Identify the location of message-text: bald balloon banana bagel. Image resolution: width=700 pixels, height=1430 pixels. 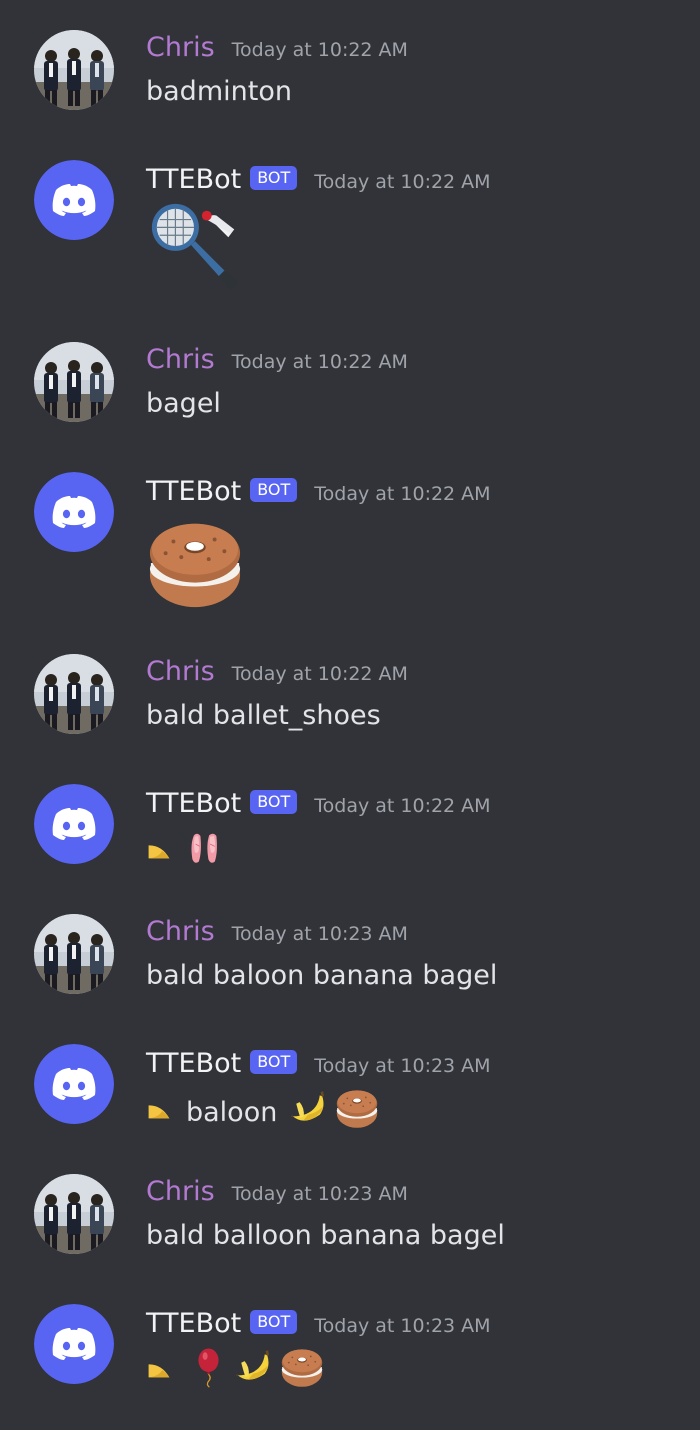
(325, 1235).